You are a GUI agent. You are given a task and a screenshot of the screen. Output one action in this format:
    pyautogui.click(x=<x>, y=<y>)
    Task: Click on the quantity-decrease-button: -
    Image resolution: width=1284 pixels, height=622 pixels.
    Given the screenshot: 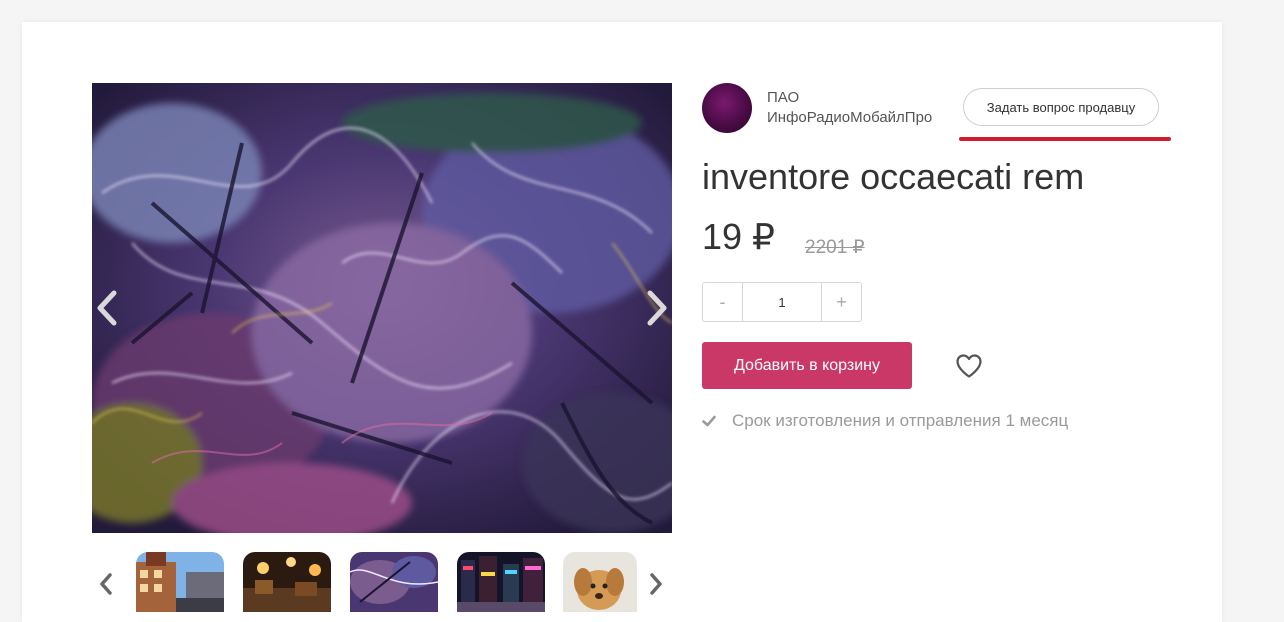 What is the action you would take?
    pyautogui.click(x=722, y=302)
    